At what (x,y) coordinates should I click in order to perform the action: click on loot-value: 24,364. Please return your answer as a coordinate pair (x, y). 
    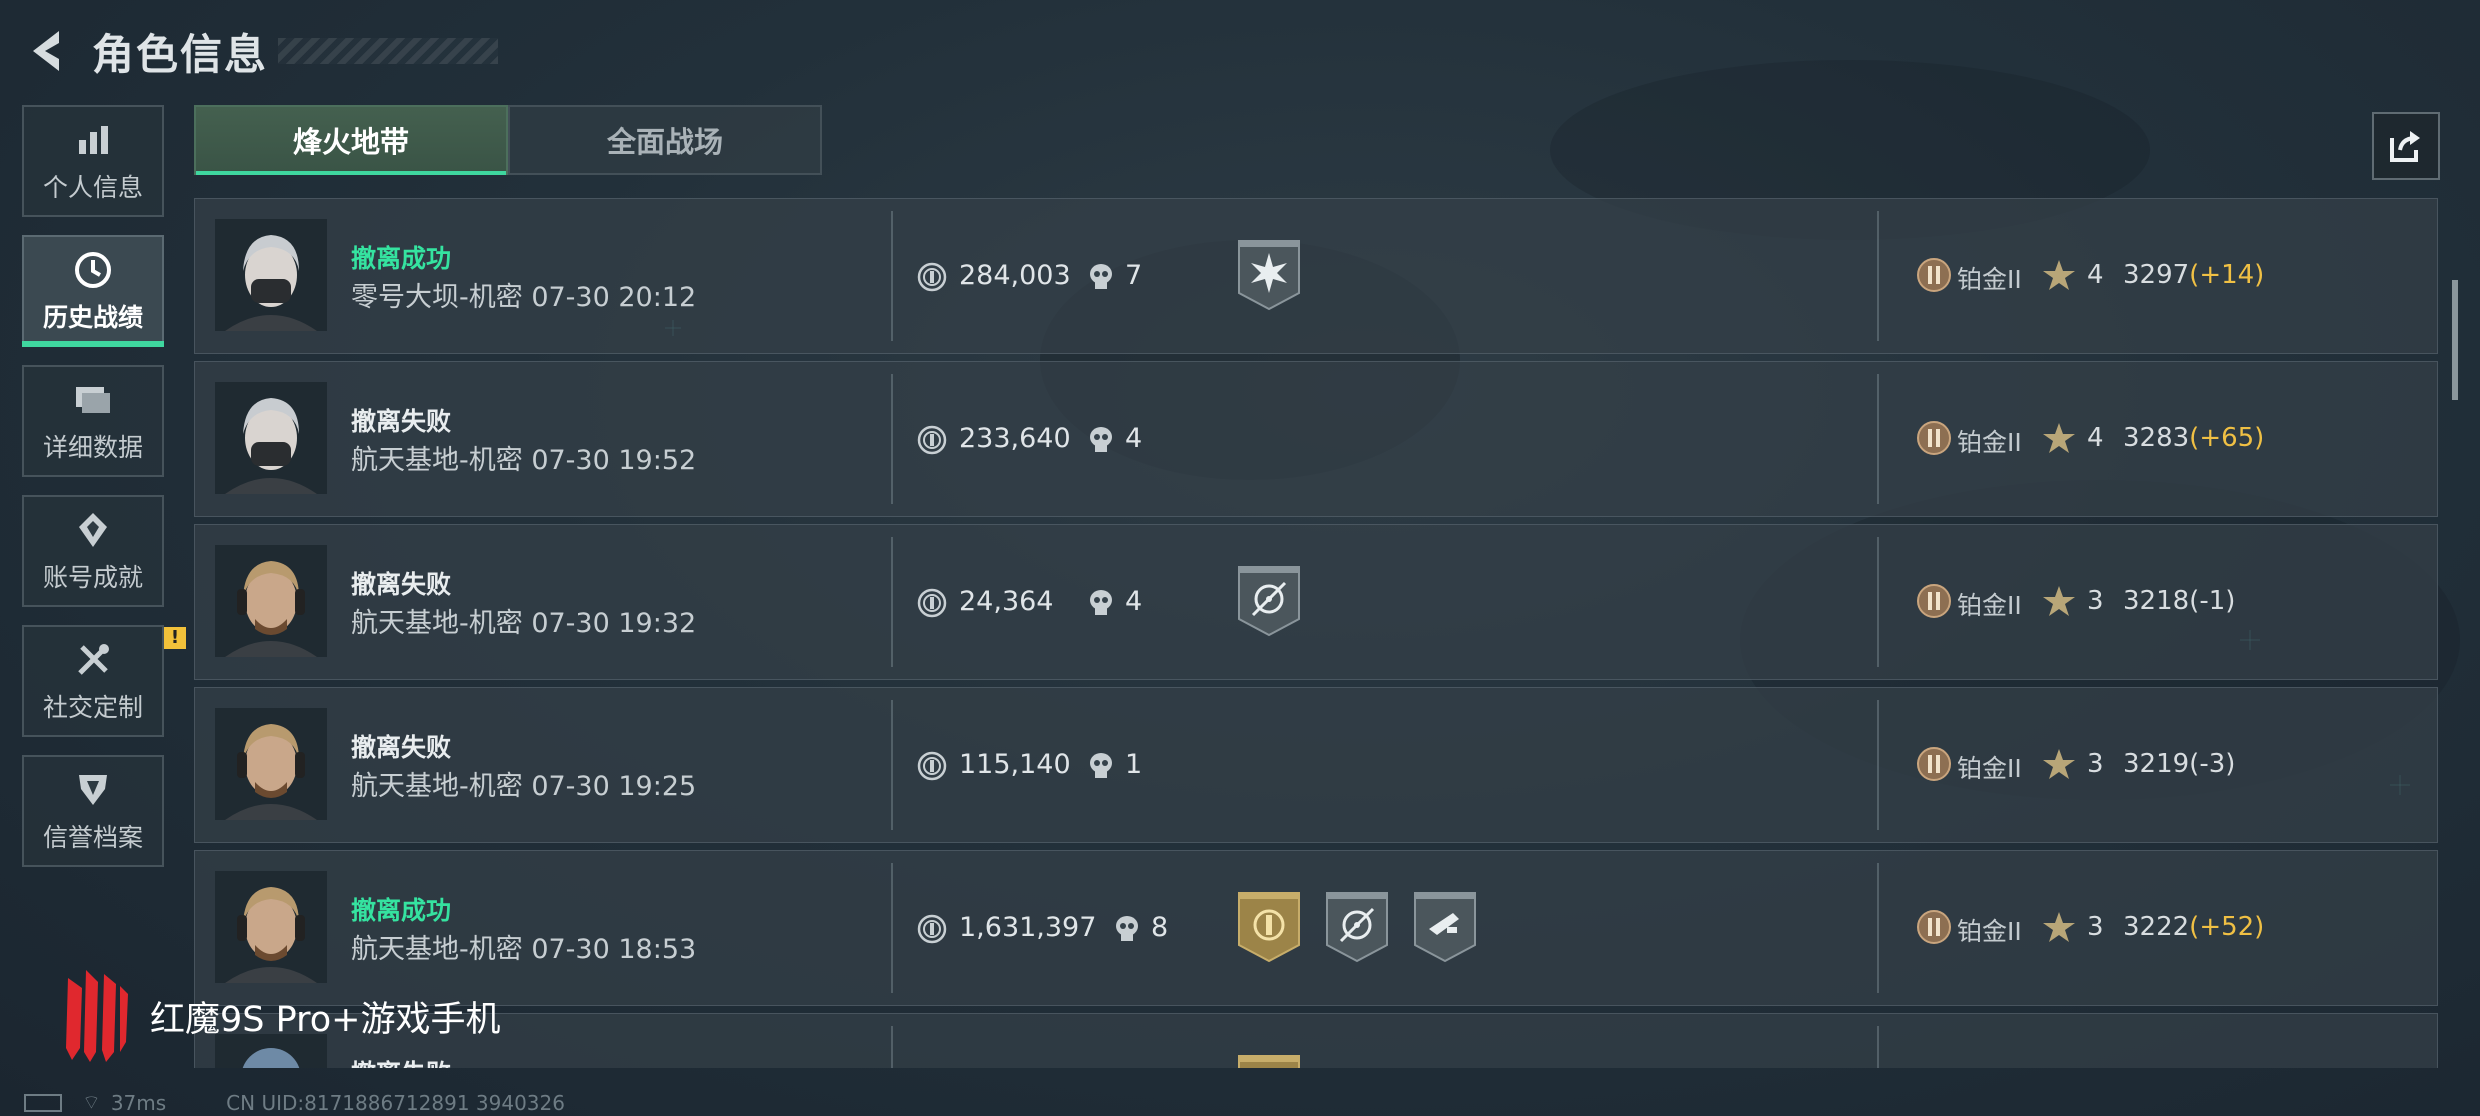
    Looking at the image, I should click on (1006, 601).